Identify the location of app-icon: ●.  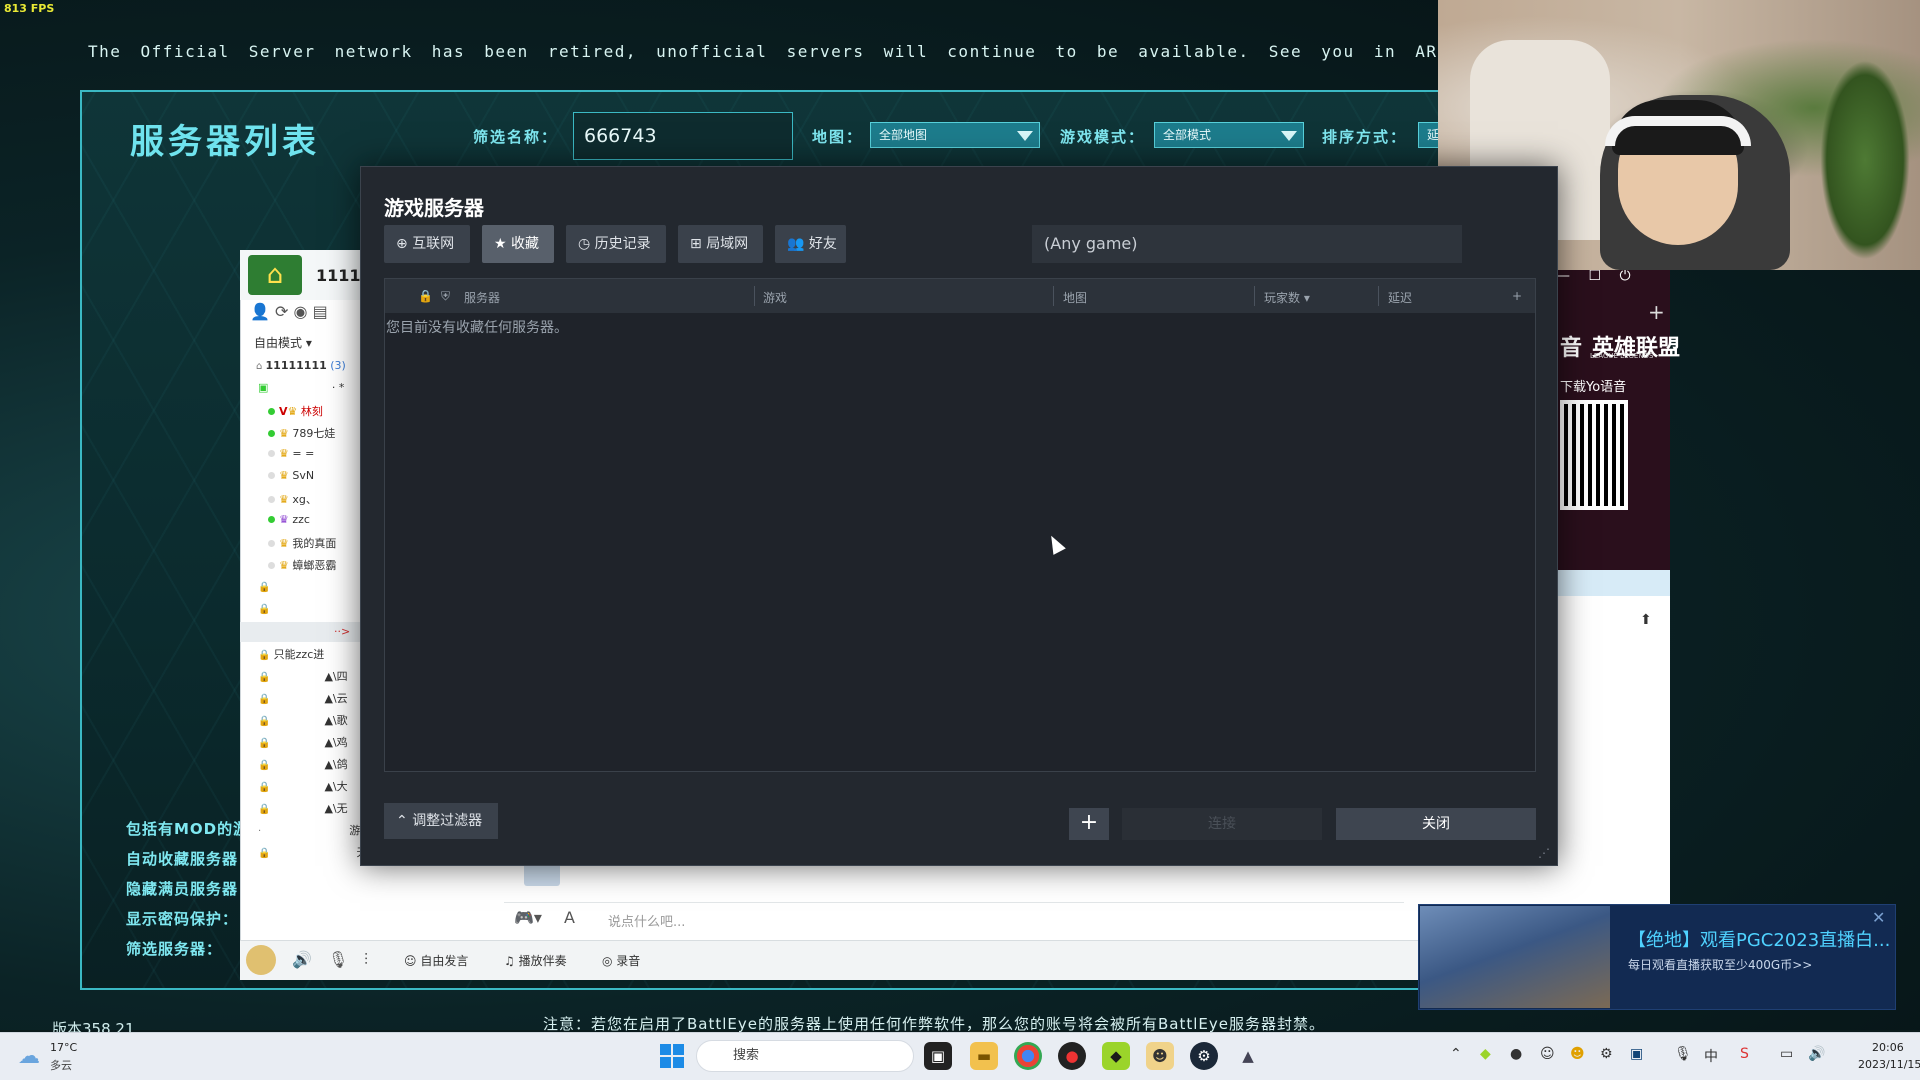
(1072, 1056).